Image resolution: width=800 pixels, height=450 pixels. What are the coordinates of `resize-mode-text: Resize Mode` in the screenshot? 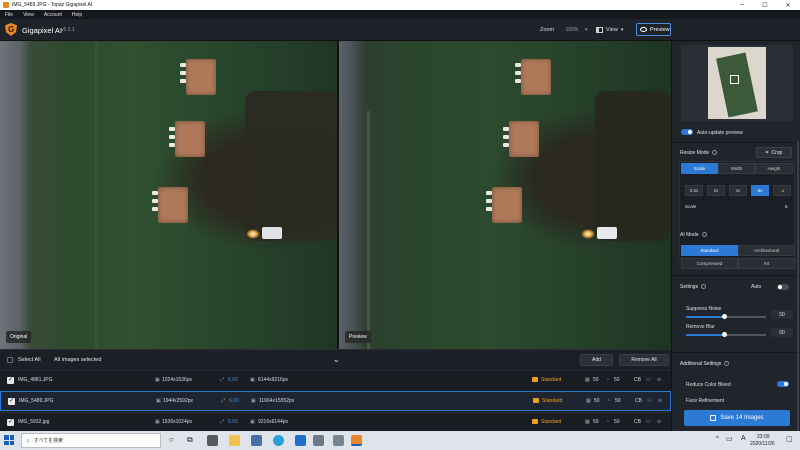 It's located at (695, 153).